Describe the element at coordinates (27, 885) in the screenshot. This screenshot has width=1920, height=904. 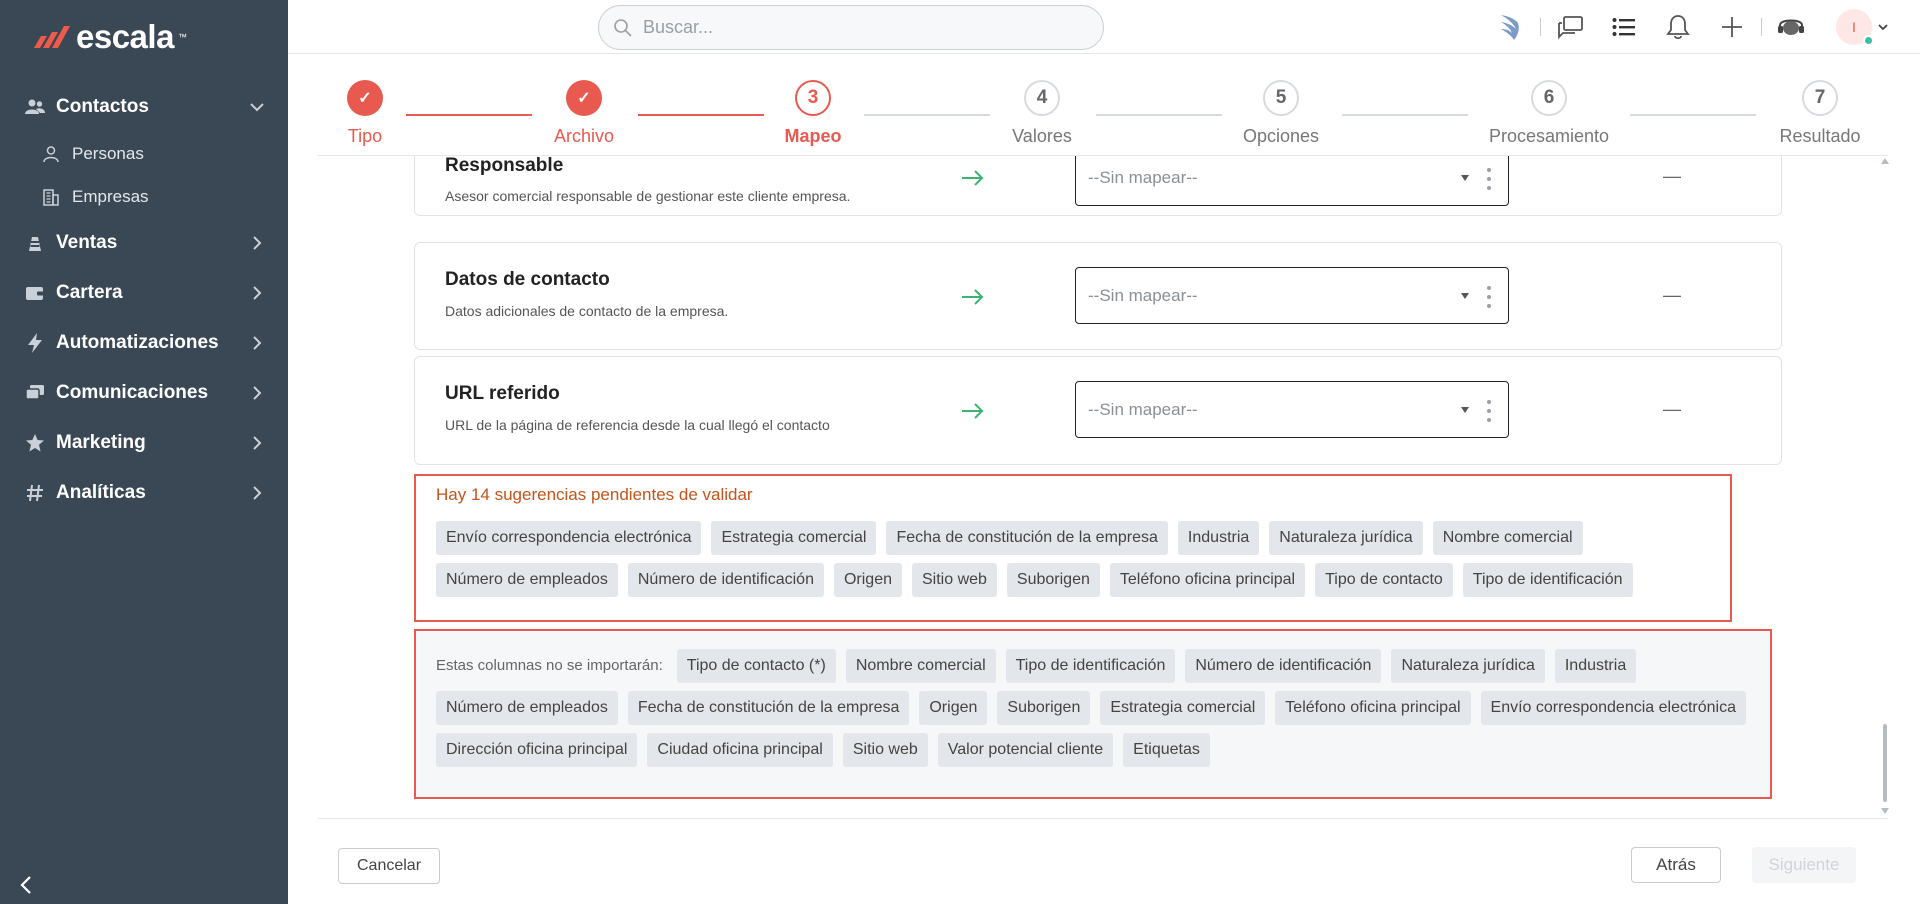
I see `collapse-sidebar-icon` at that location.